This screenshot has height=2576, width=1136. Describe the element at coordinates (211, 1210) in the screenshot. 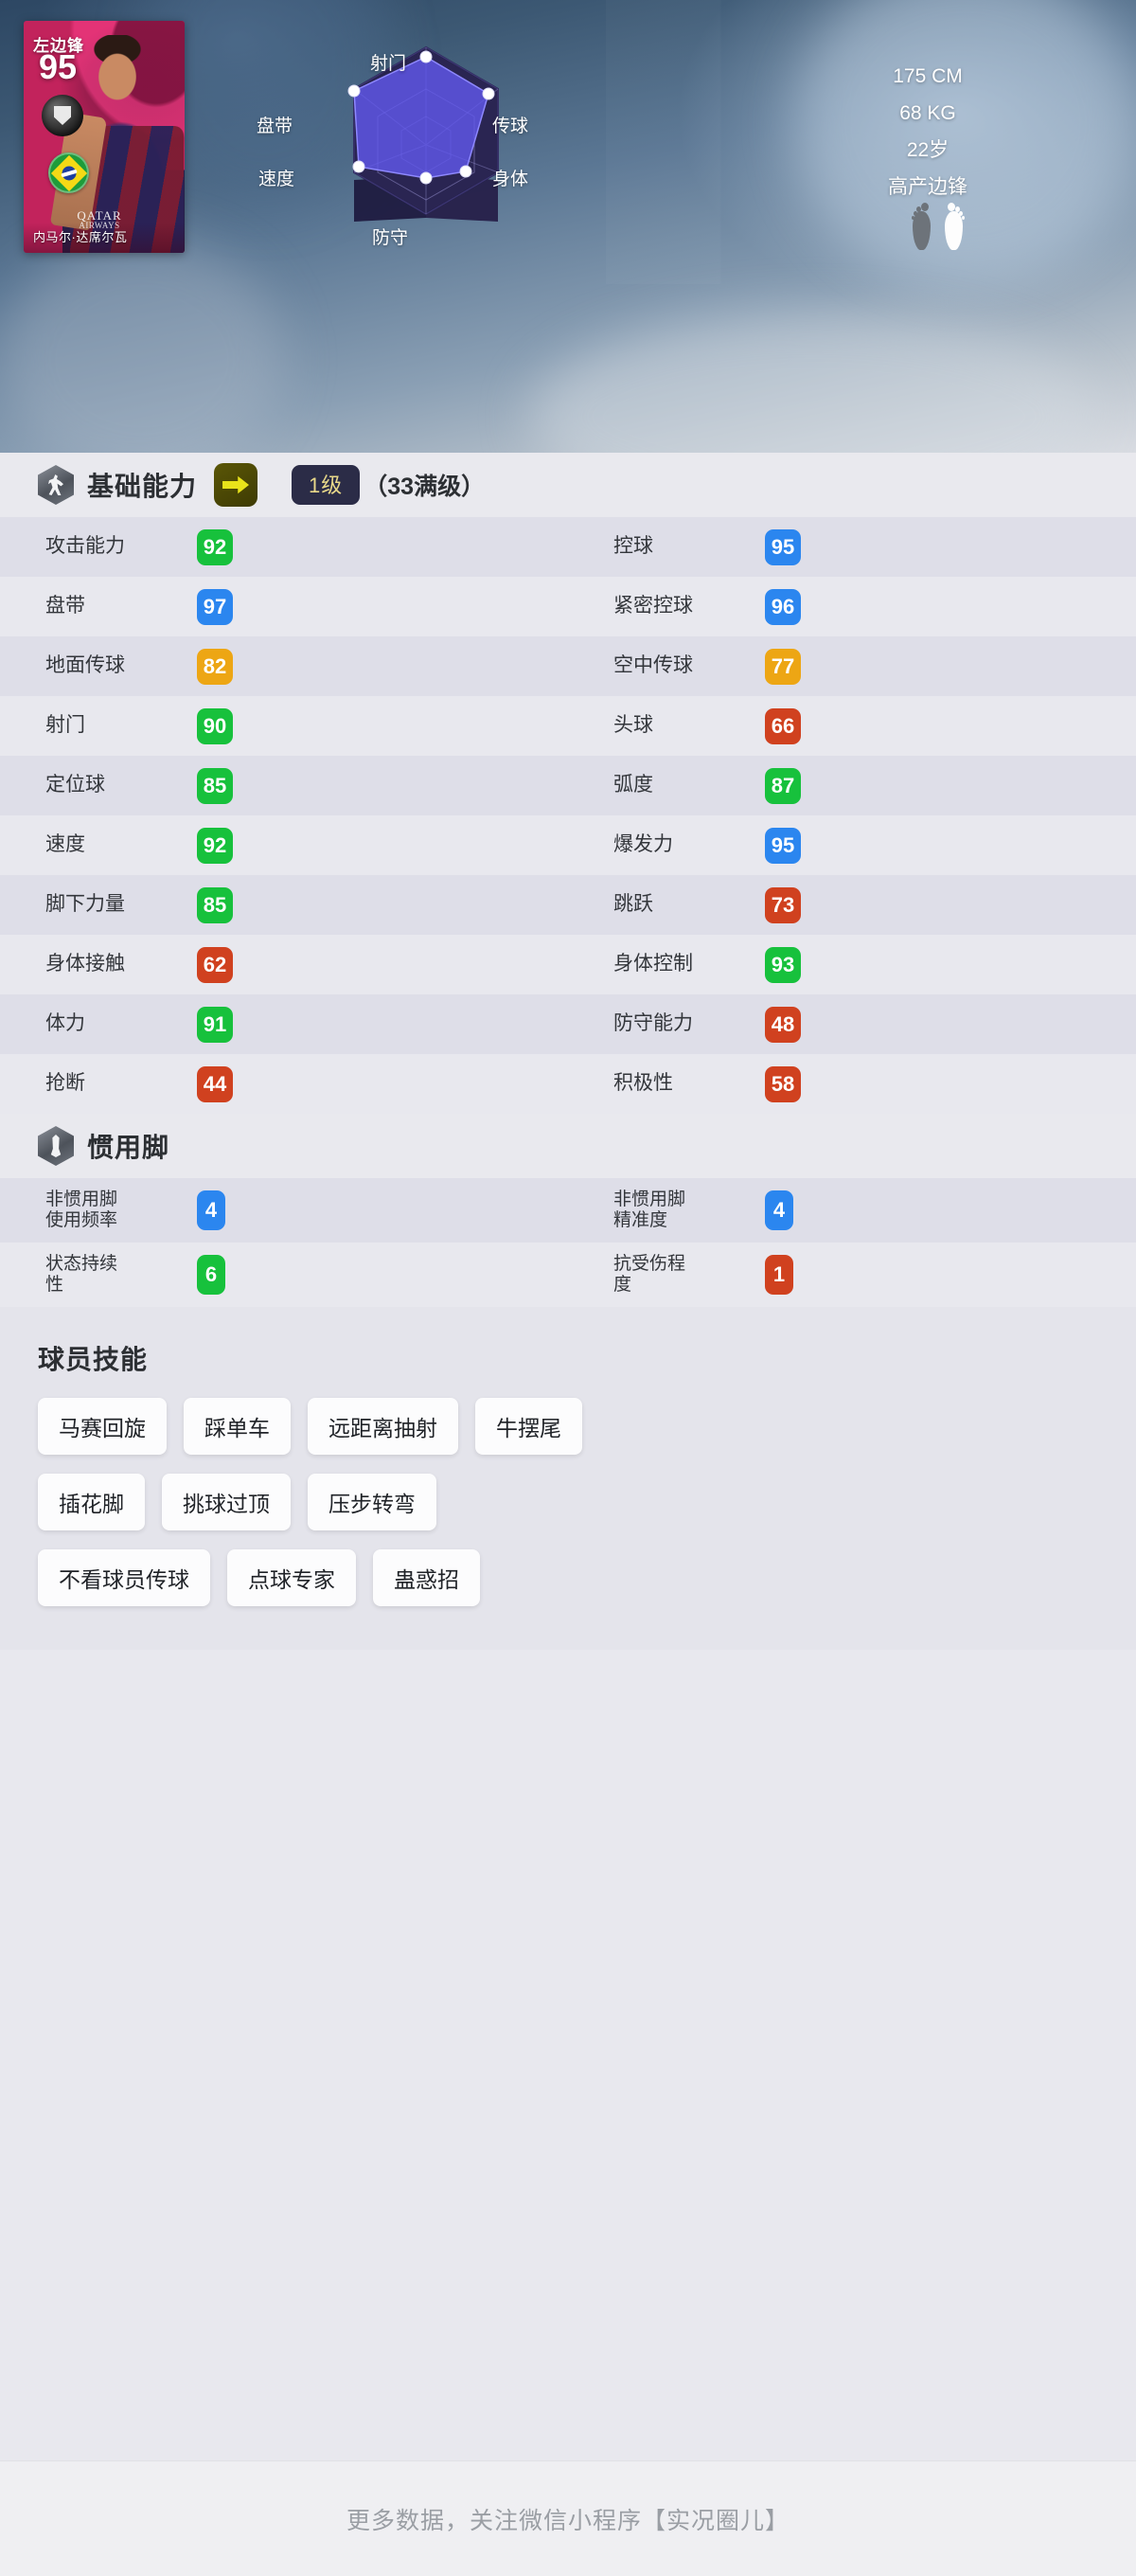

I see `stat-value-badge: 4` at that location.